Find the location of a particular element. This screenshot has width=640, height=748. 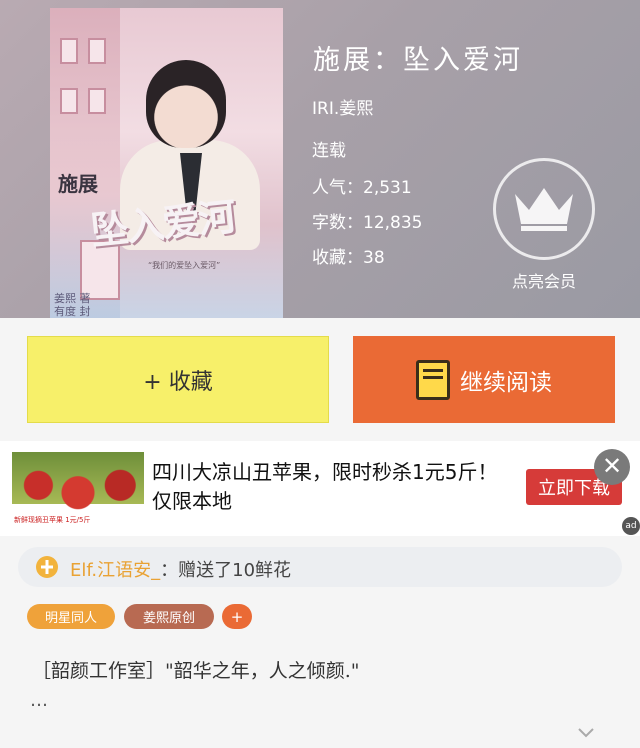

book-status: 连载 is located at coordinates (329, 151).